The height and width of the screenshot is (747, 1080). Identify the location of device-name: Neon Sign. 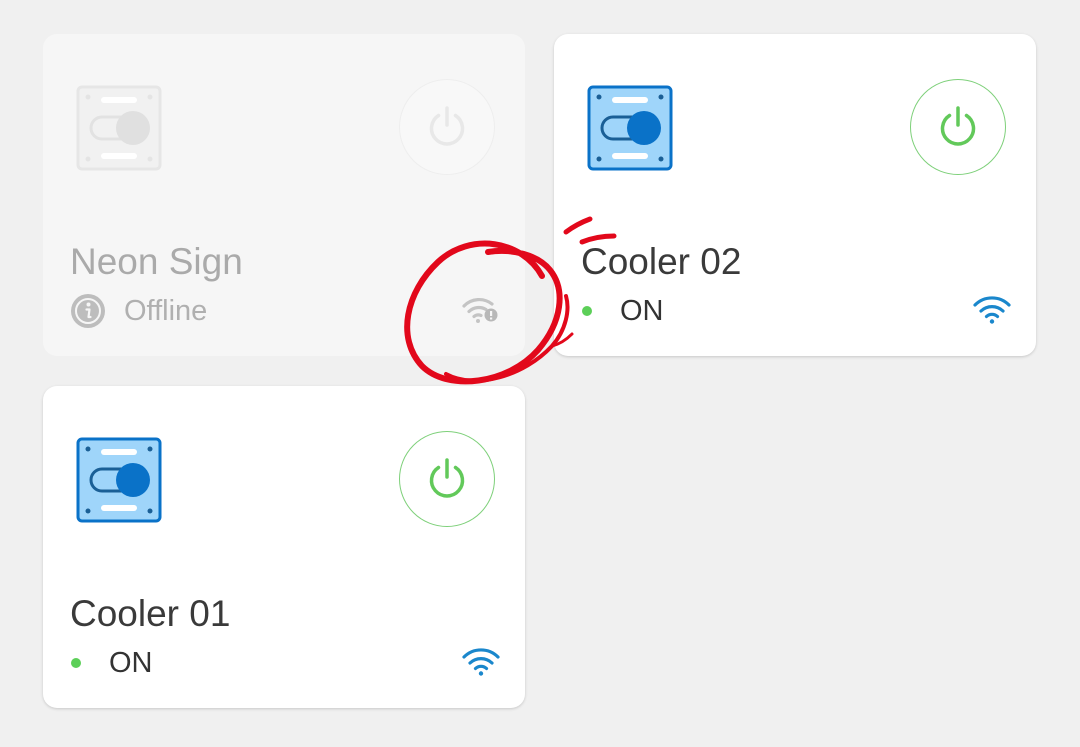
(156, 261).